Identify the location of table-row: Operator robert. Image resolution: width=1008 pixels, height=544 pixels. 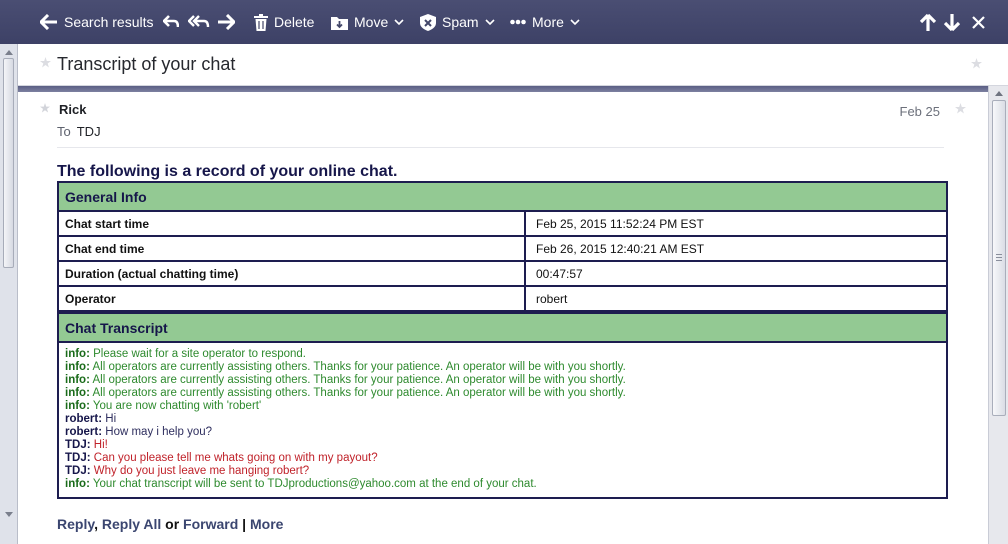
(502, 298).